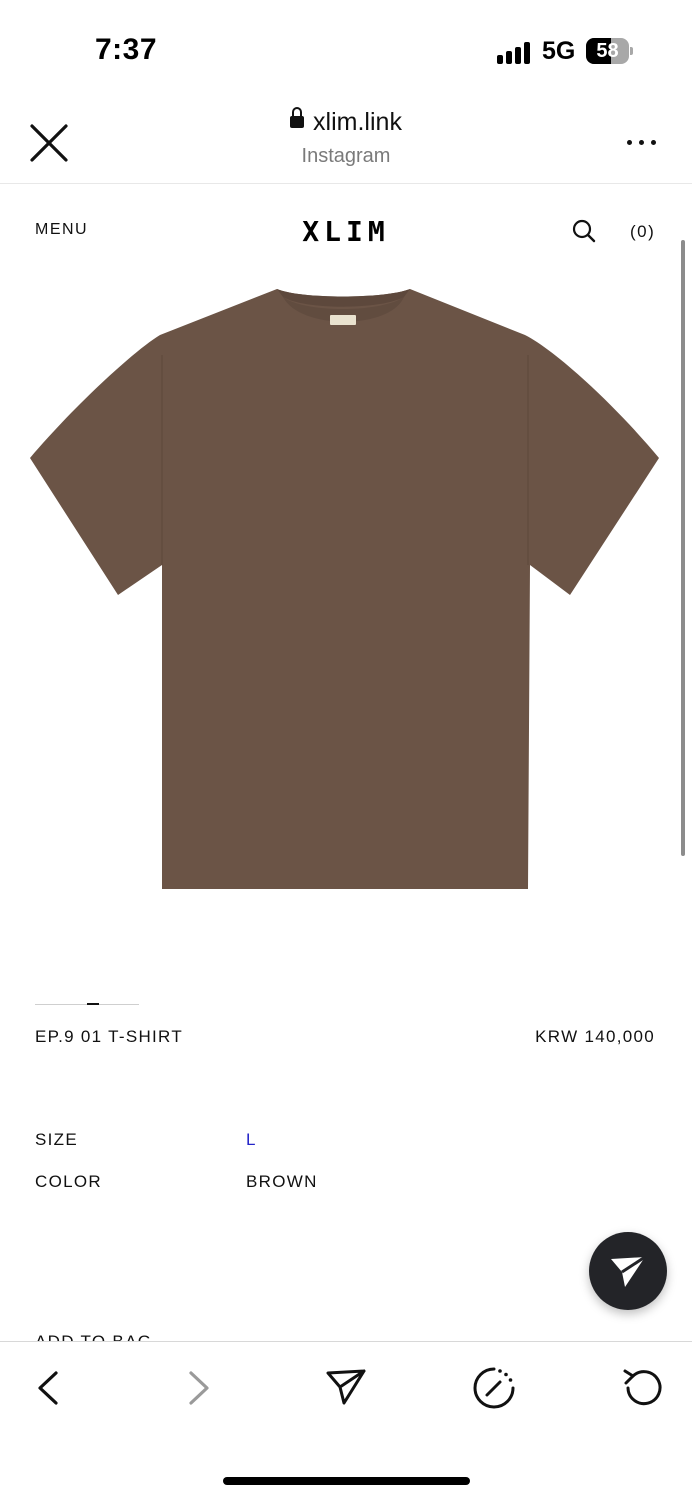  Describe the element at coordinates (584, 231) in the screenshot. I see `search-icon` at that location.